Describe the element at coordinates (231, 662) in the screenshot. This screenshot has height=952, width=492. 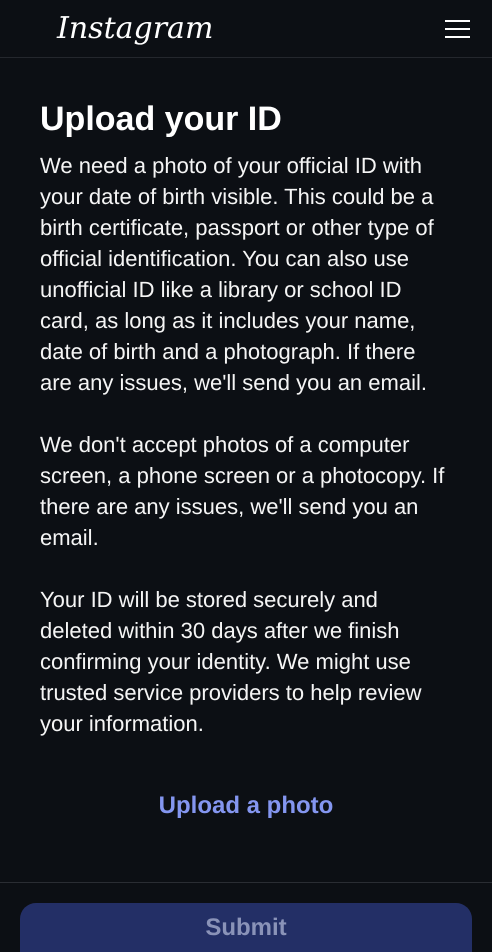
I see `body-paragraph: Your ID will be stored securely and deleted within 30 days after we finish confirming your identity. We might use trusted service providers to help review your information.` at that location.